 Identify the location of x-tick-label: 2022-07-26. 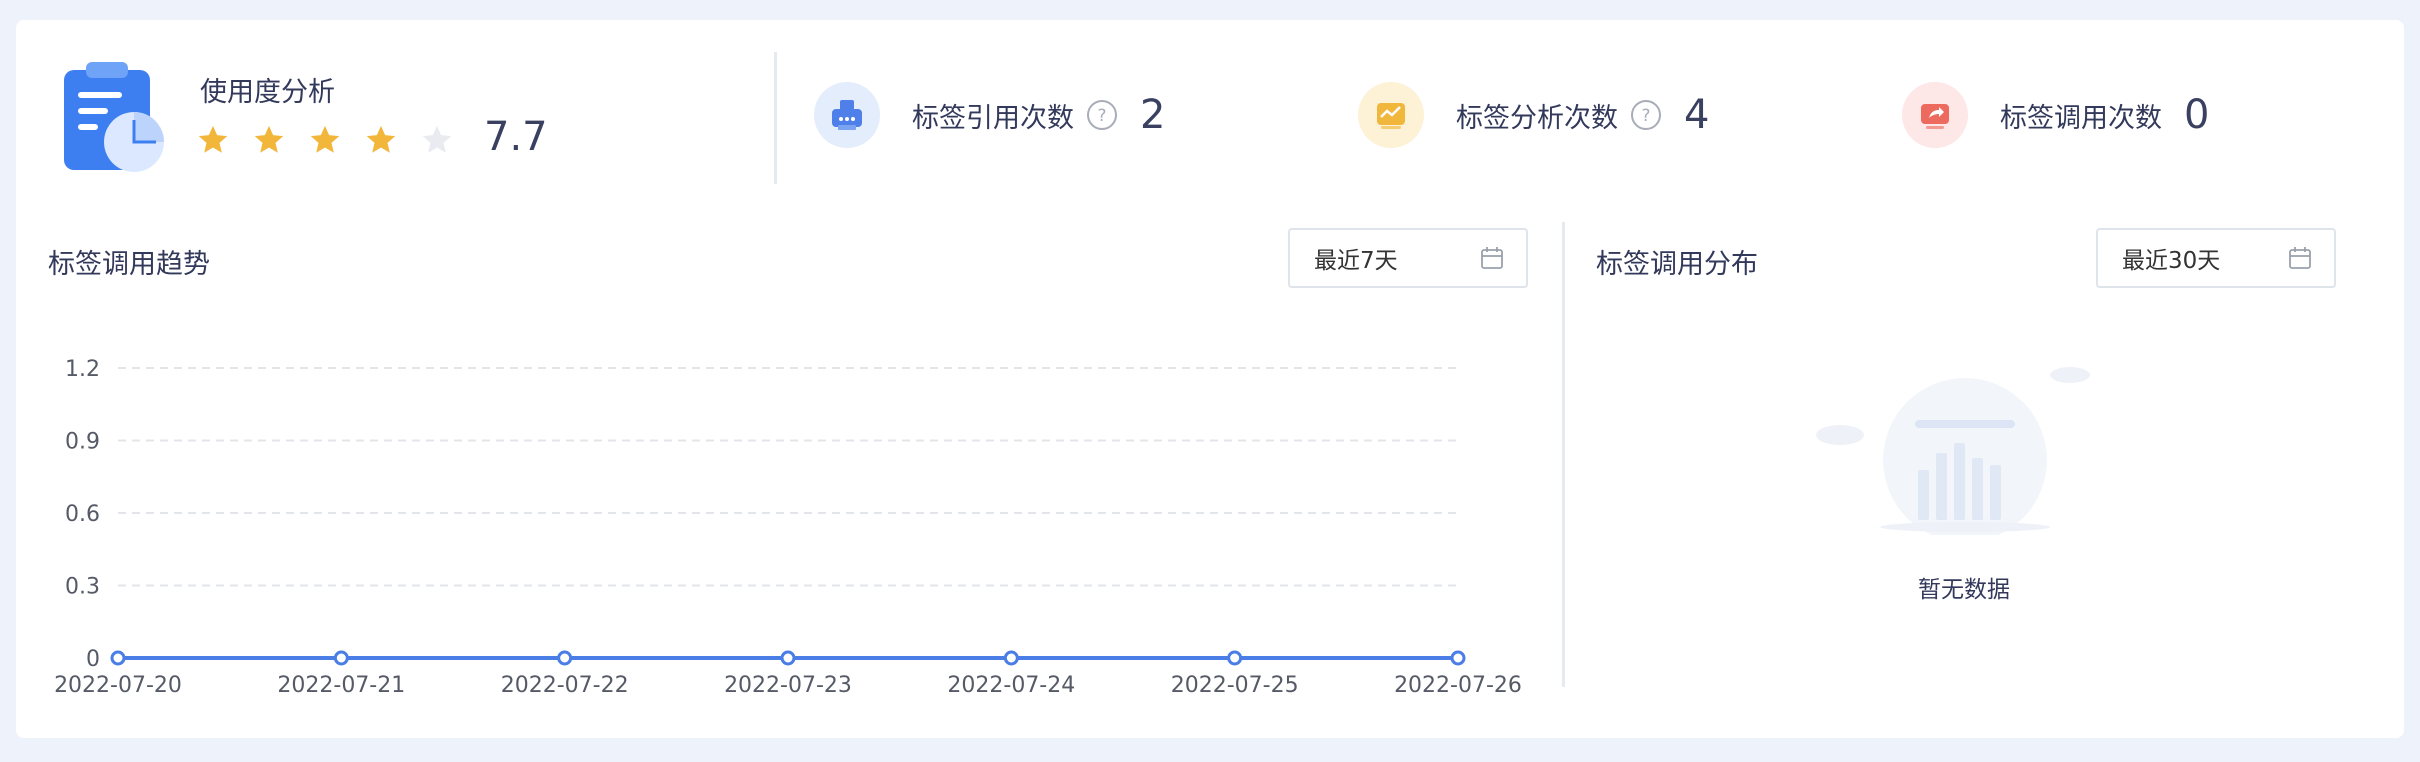
(1458, 685).